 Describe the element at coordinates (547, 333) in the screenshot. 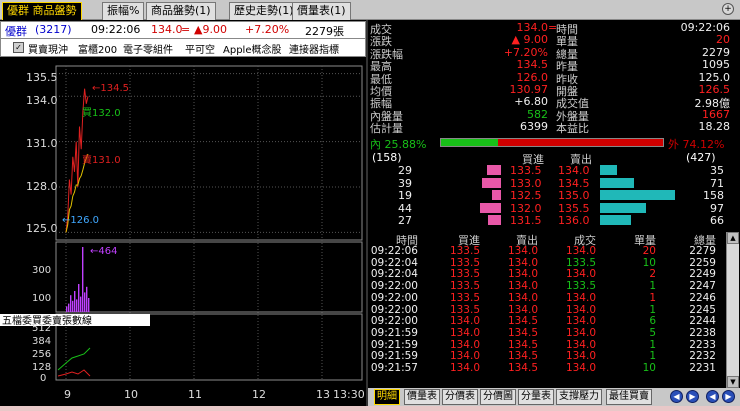

I see `tick-row: 09:21:59 134.0 134.5 134.0 5 2238` at that location.